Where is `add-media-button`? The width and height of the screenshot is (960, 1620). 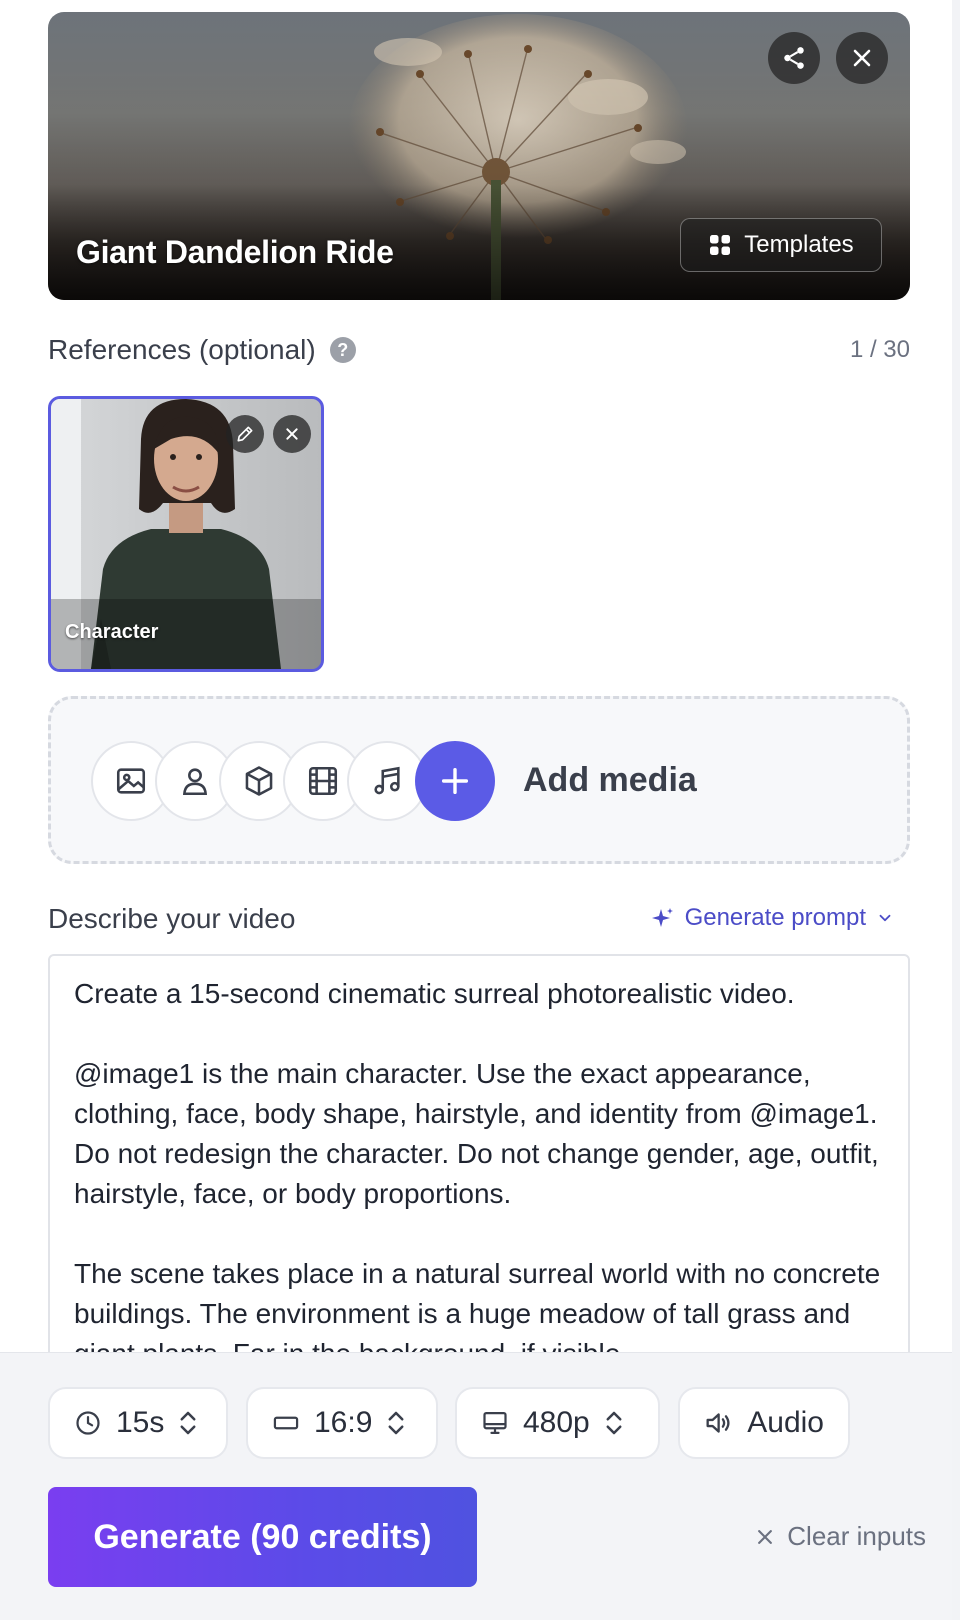
add-media-button is located at coordinates (455, 781).